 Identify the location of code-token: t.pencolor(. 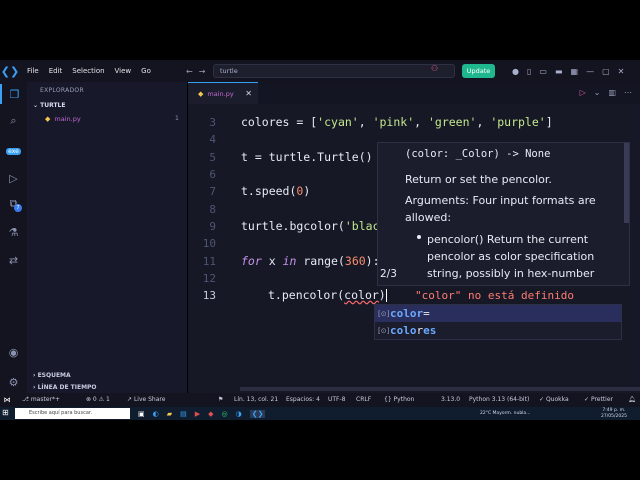
(306, 295).